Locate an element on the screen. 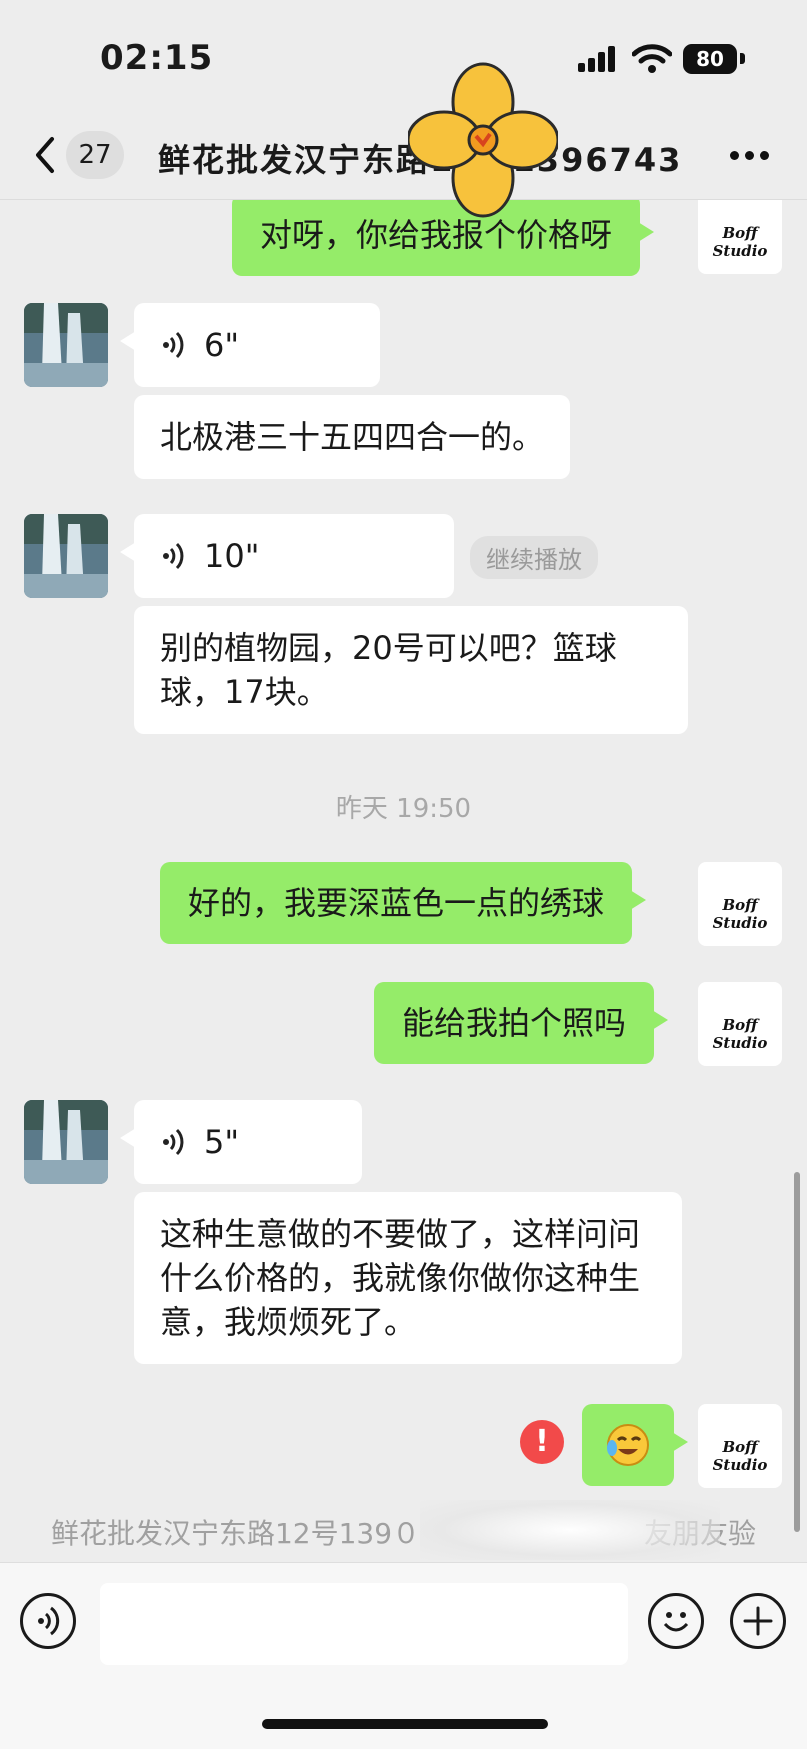  plus-icon is located at coordinates (758, 1621).